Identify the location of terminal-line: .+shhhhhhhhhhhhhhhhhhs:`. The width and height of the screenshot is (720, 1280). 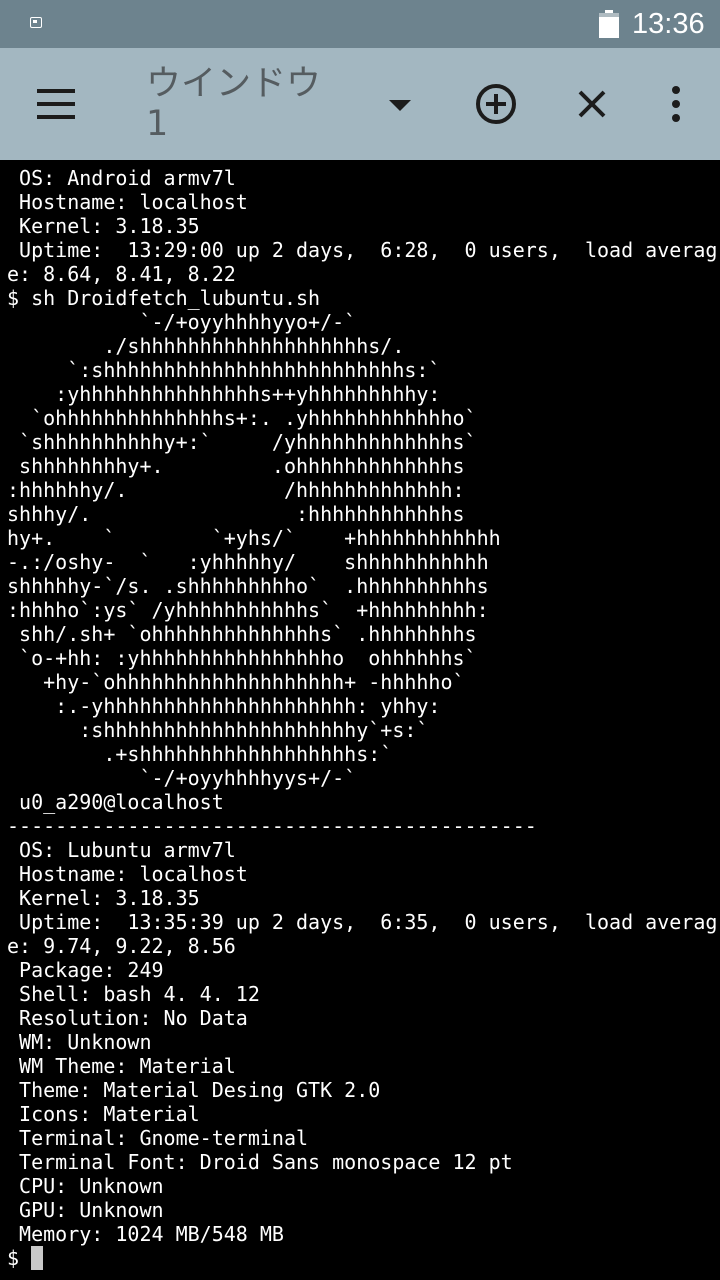
(200, 754).